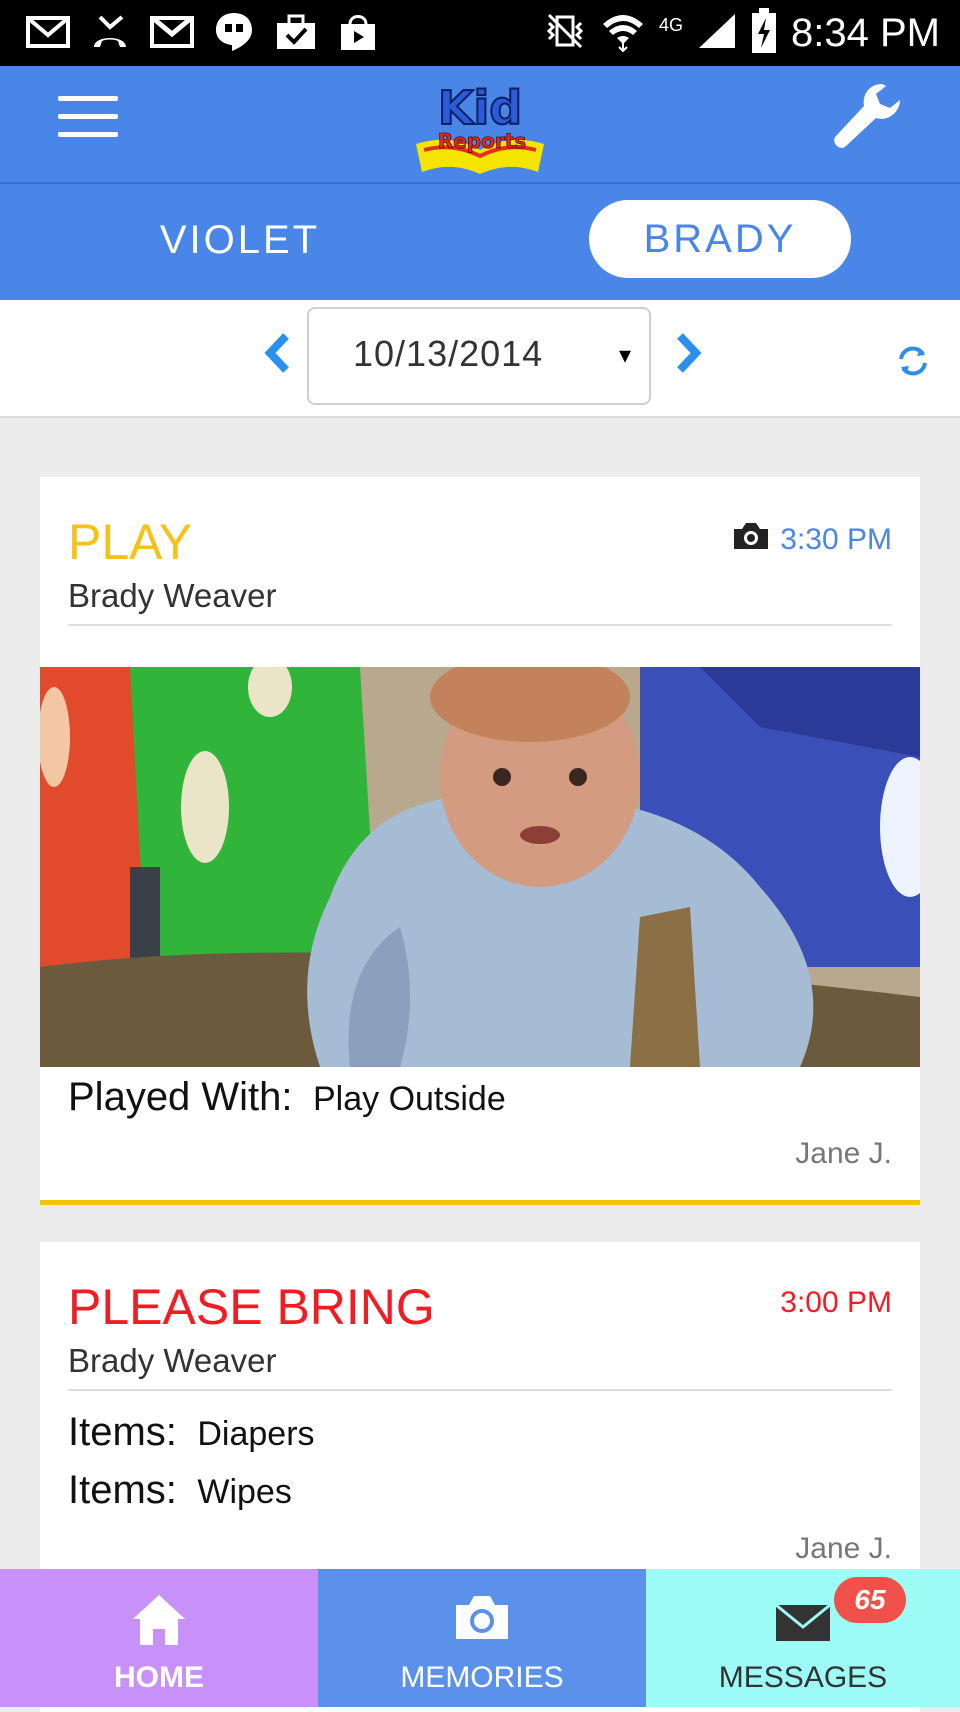  What do you see at coordinates (688, 353) in the screenshot?
I see `chevron-right-icon` at bounding box center [688, 353].